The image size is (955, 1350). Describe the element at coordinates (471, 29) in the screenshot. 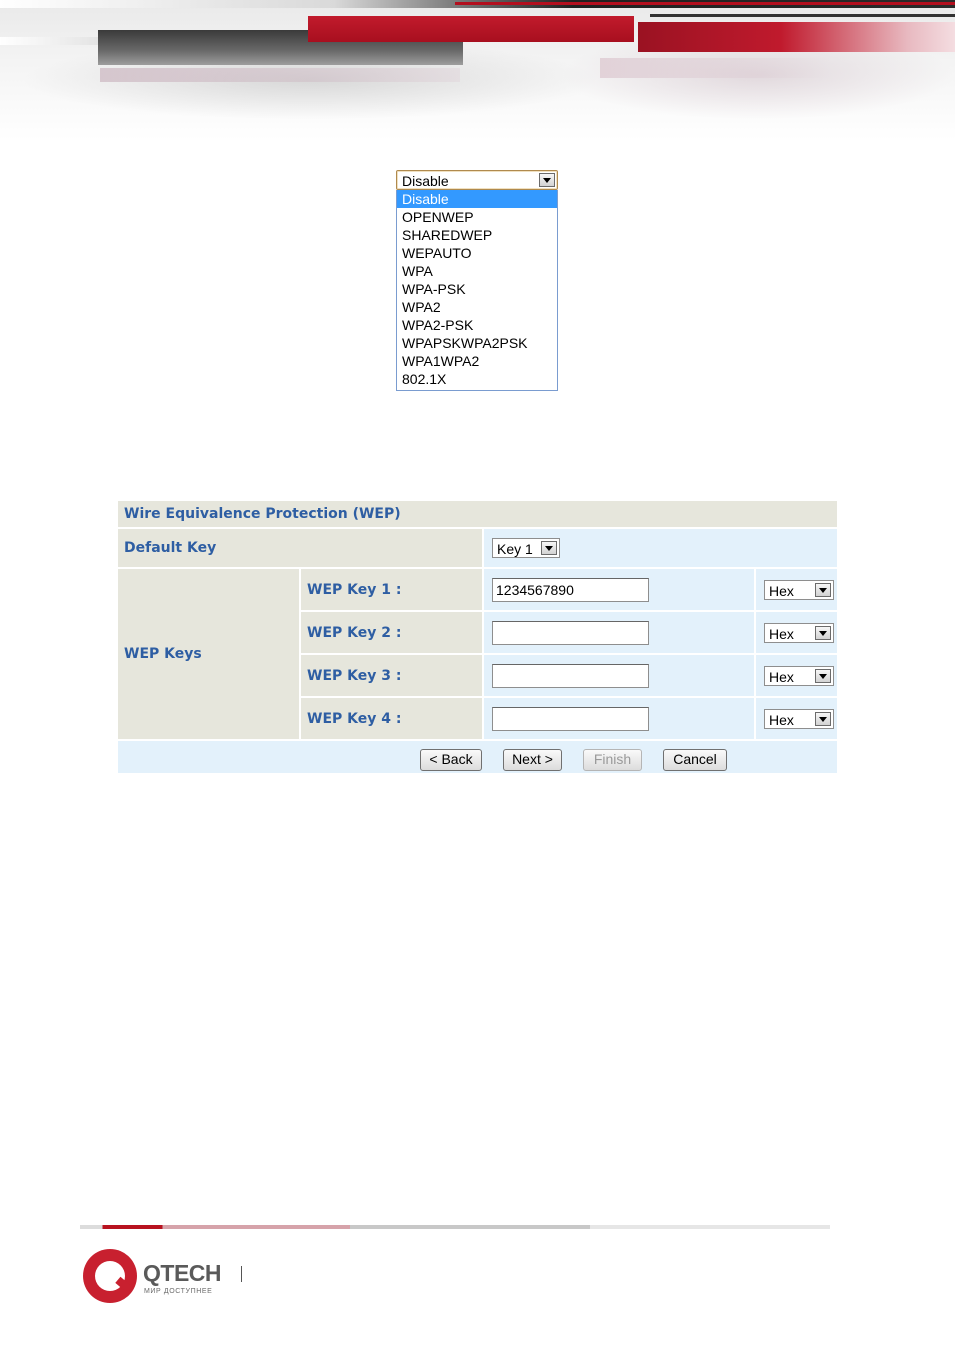

I see `banner-red-bar` at that location.